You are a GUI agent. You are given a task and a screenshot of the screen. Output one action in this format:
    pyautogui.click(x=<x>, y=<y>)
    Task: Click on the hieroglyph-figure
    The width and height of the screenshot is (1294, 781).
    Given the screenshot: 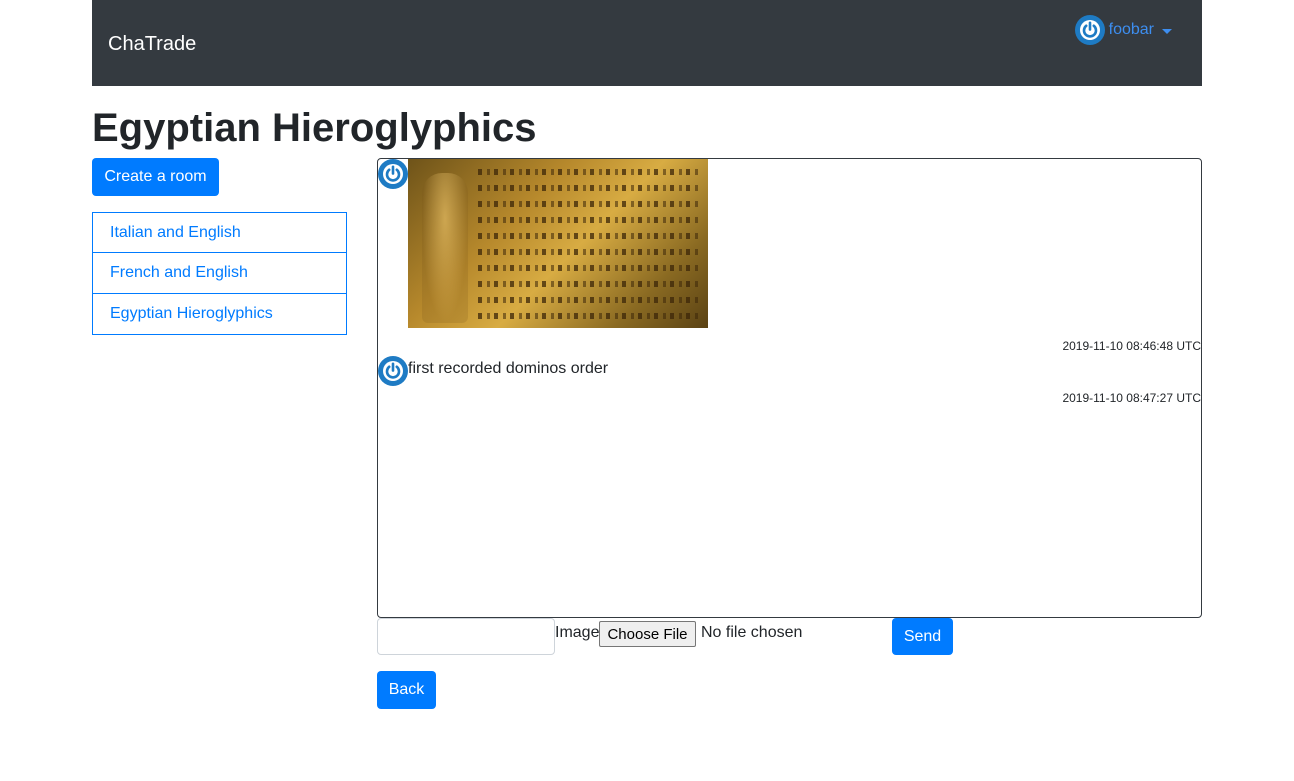 What is the action you would take?
    pyautogui.click(x=445, y=248)
    